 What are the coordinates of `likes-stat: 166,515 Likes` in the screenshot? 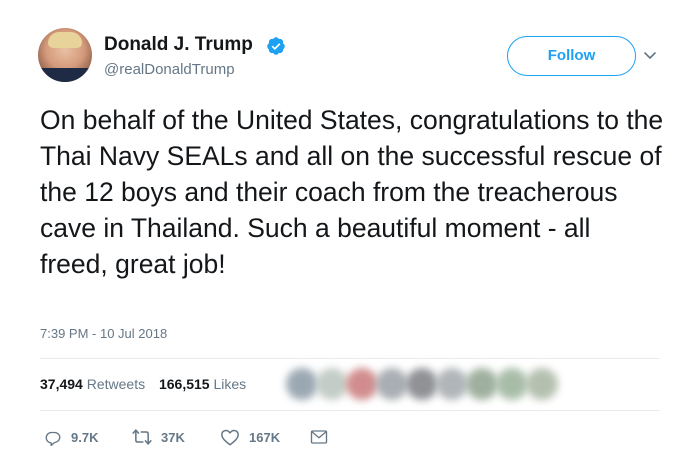 It's located at (202, 384).